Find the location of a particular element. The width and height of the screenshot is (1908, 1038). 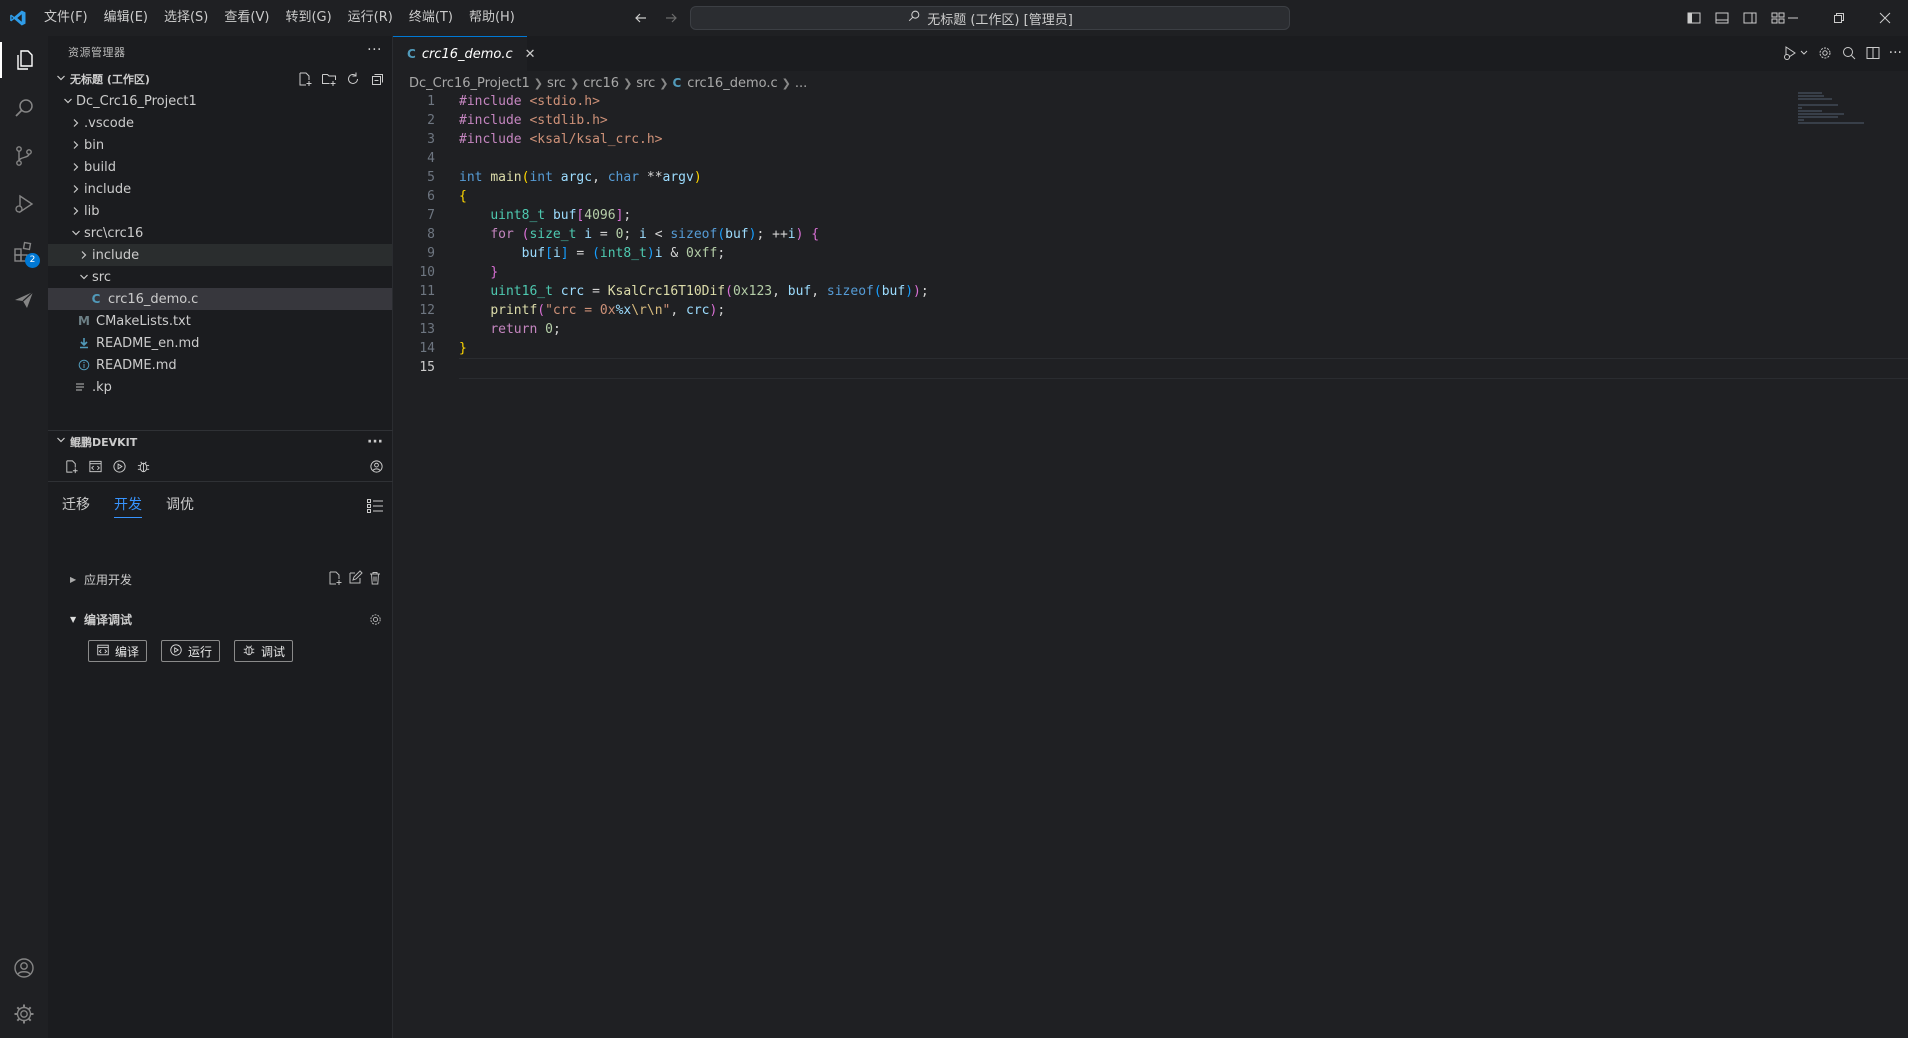

split-editor-icon is located at coordinates (1873, 53).